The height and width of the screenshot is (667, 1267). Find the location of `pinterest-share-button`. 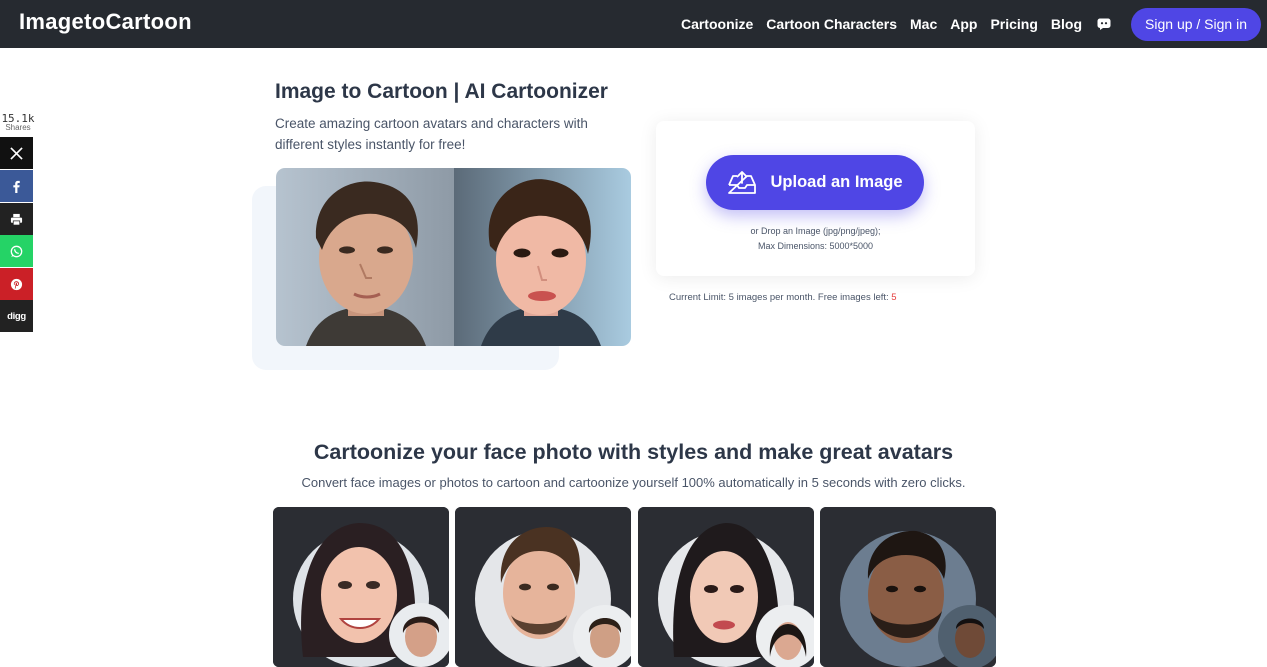

pinterest-share-button is located at coordinates (16, 284).